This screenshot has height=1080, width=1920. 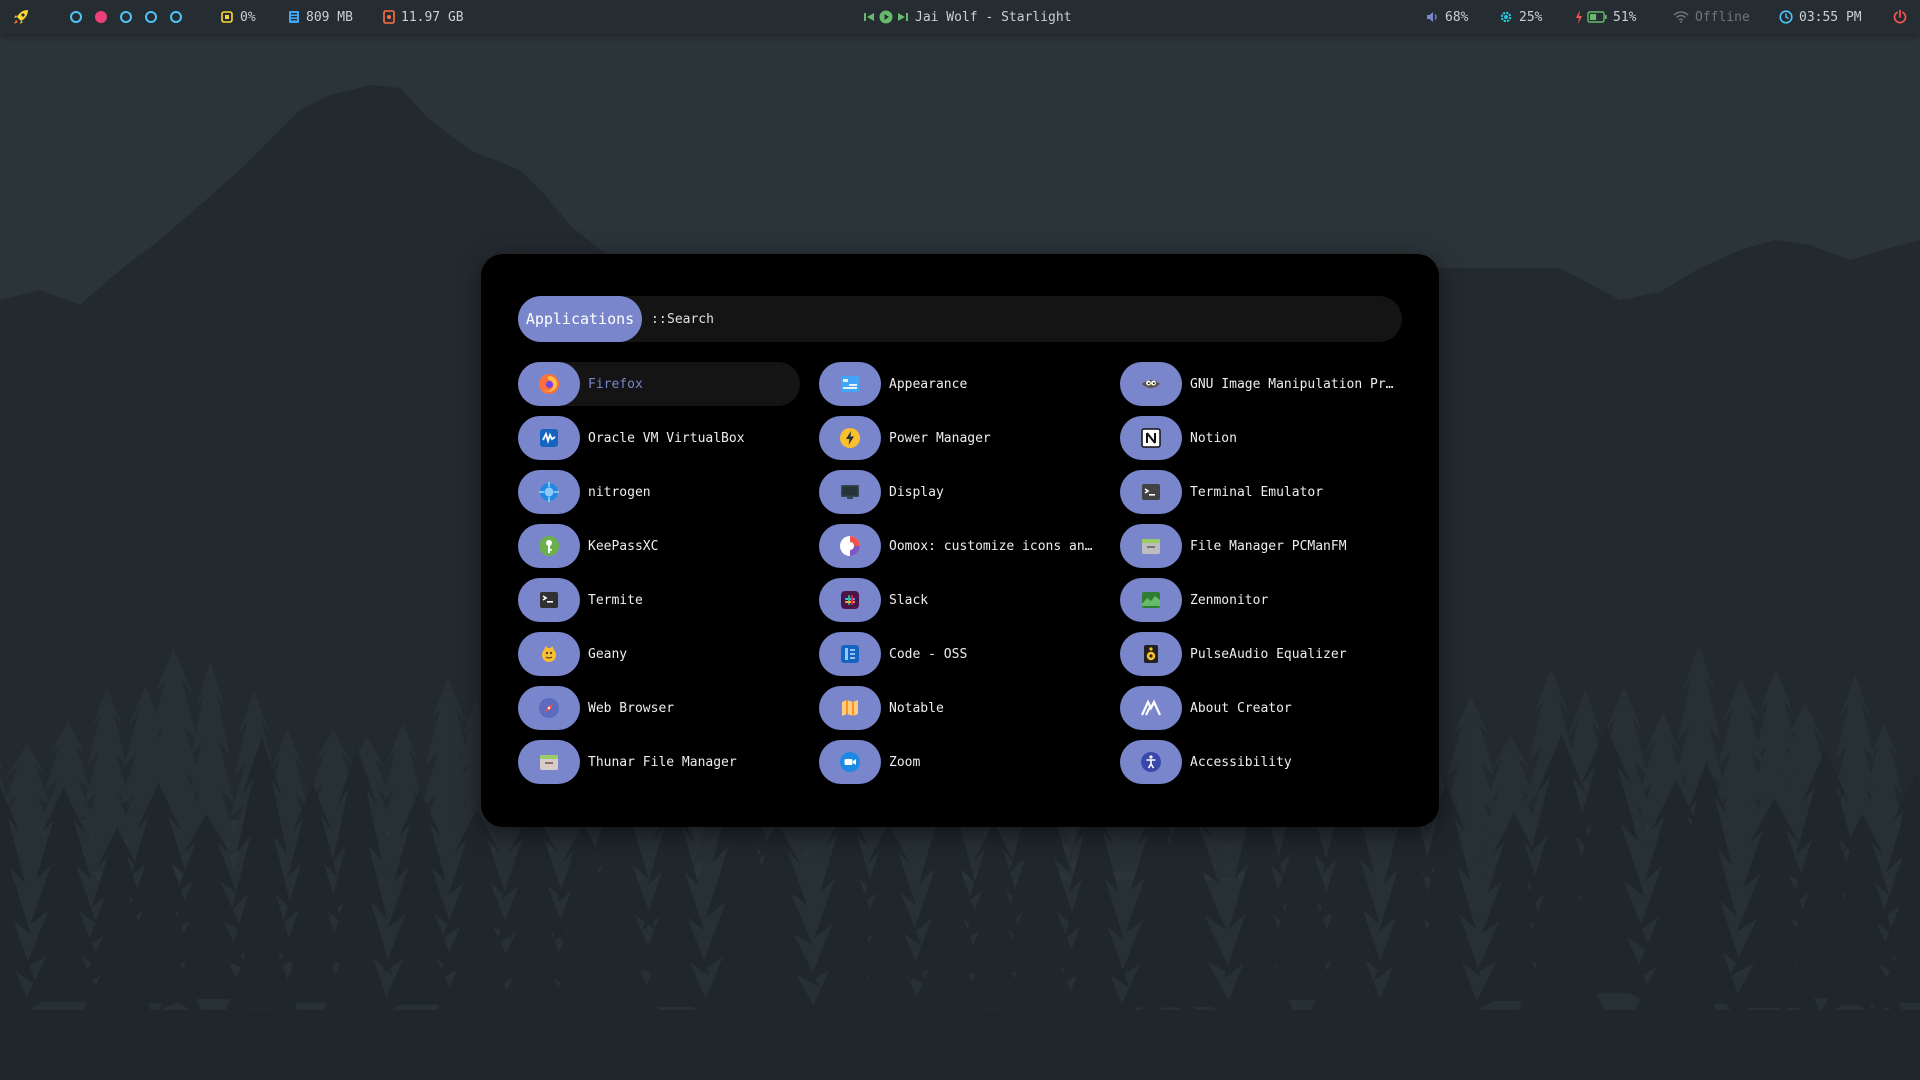 I want to click on network-module: Offline, so click(x=1711, y=17).